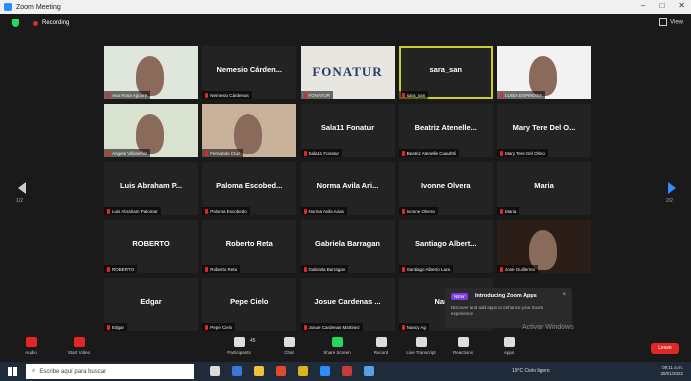  I want to click on participant-tile: Luis Abraham P... Luis Abraham Palomar, so click(151, 188).